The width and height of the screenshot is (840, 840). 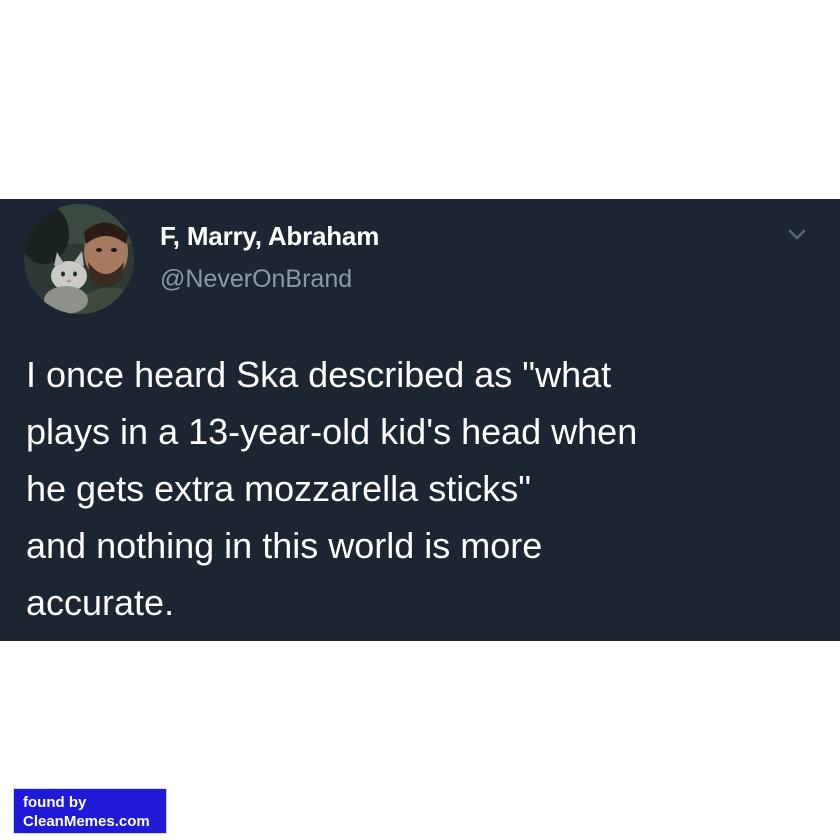 I want to click on tweet-text-line: I once heard Ska described as "what, so click(x=319, y=374).